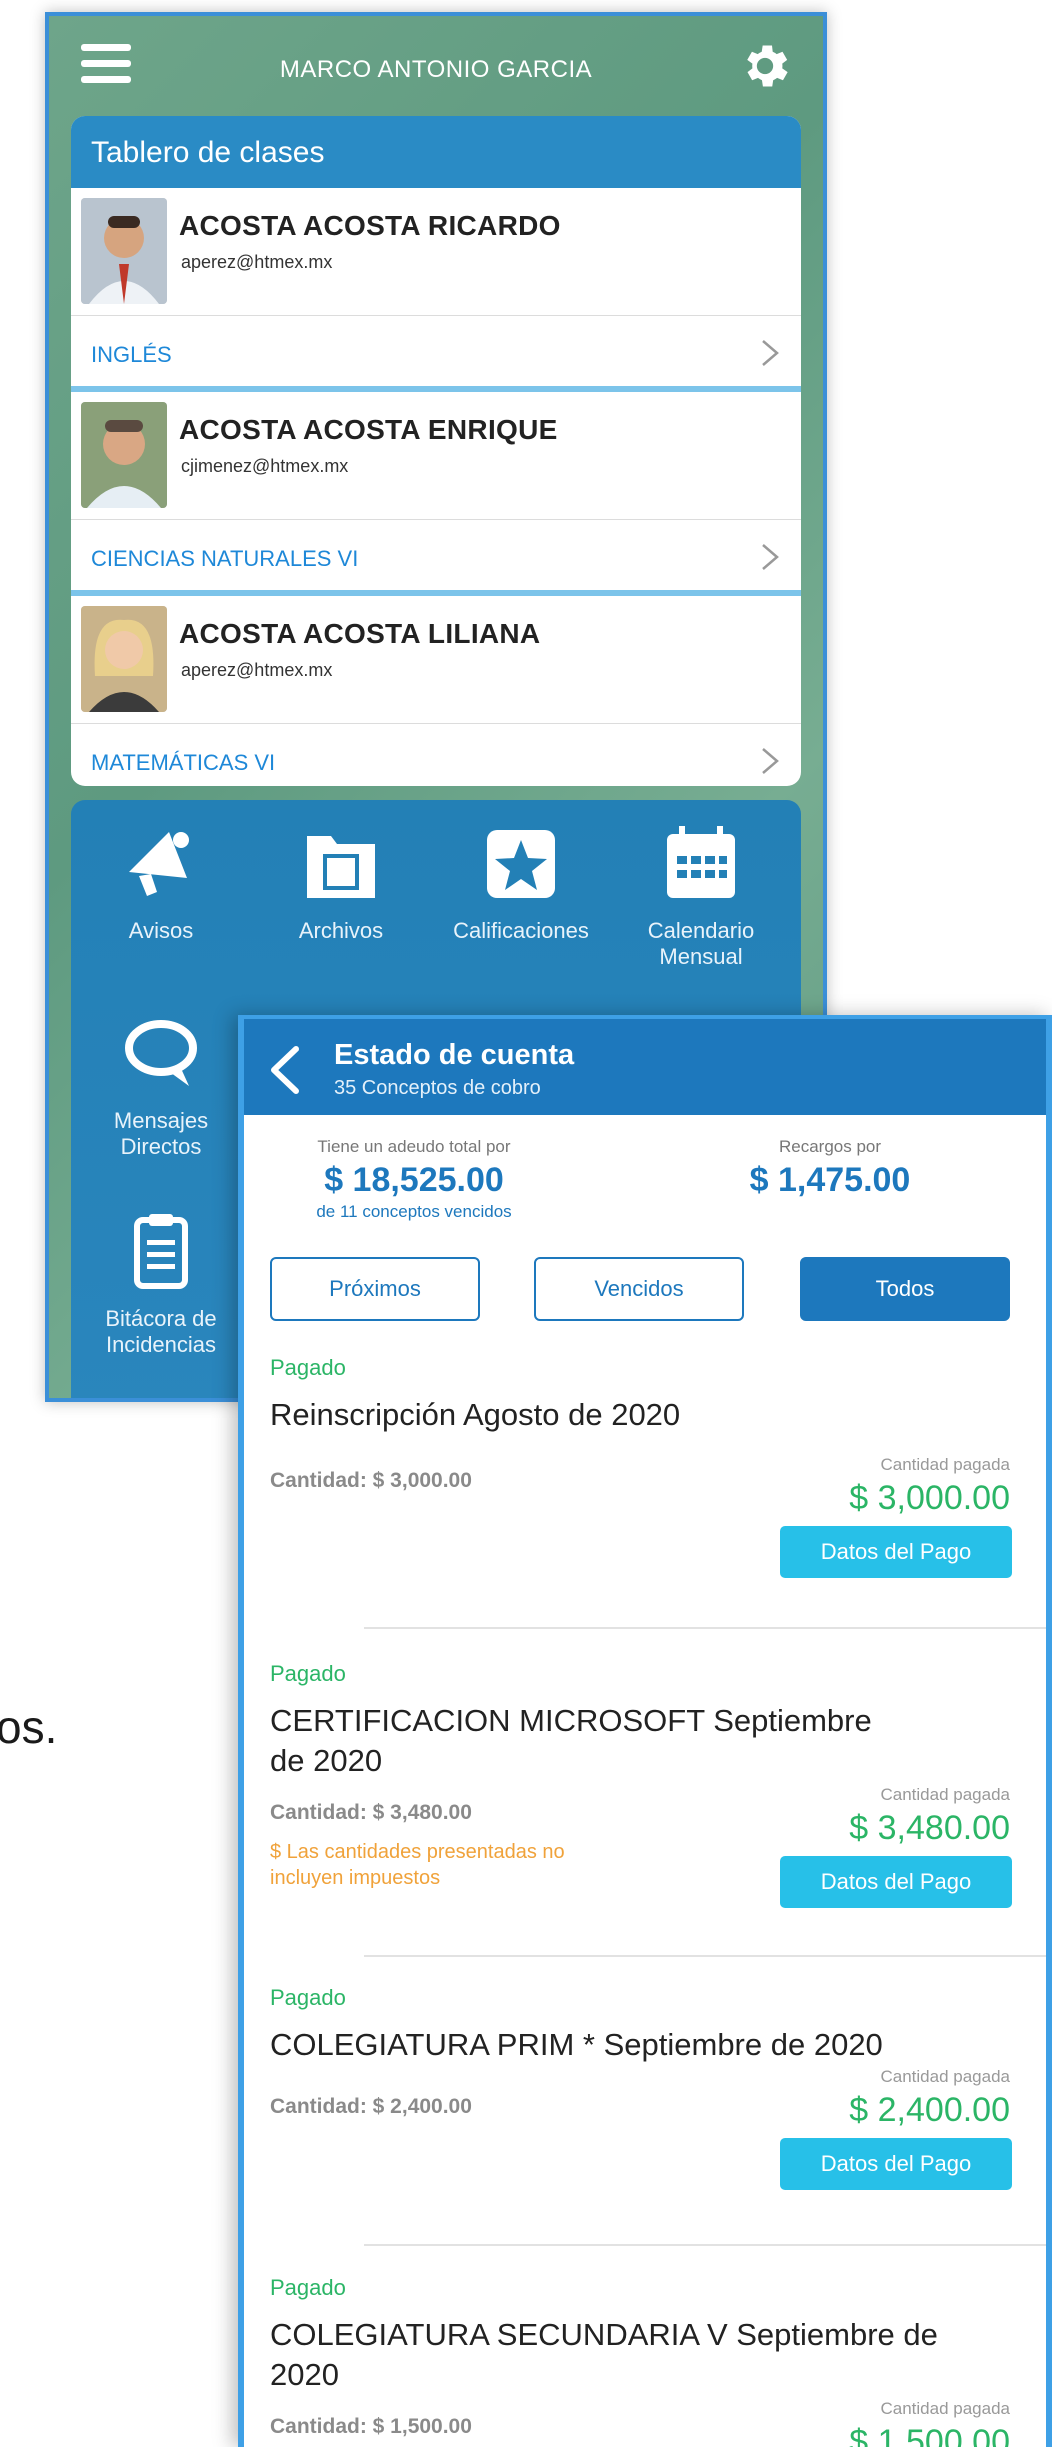 This screenshot has width=1052, height=2447. I want to click on subject-label: MATEMÁTICAS VI, so click(183, 762).